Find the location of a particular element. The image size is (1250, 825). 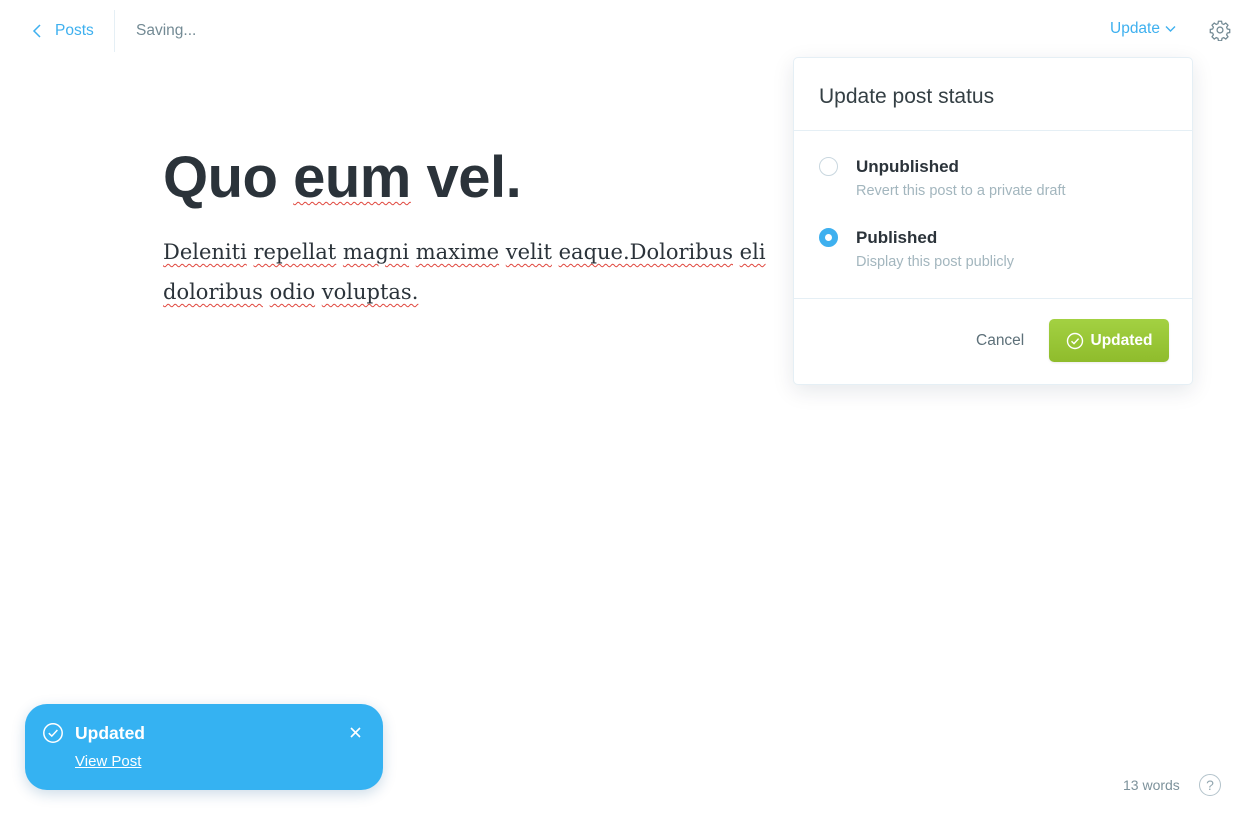

body-word: doloribus is located at coordinates (213, 292).